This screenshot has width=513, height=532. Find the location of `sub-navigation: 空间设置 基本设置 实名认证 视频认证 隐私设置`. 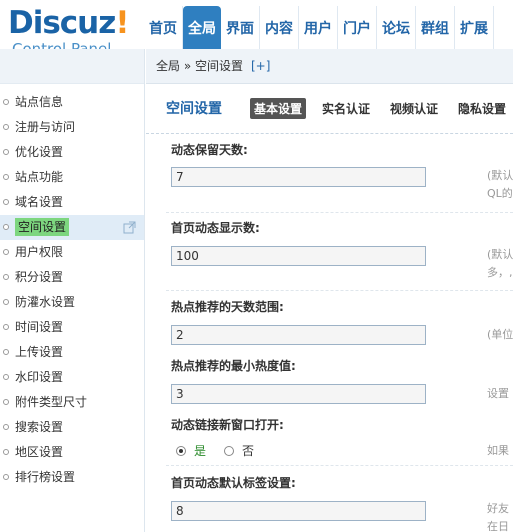

sub-navigation: 空间设置 基本设置 实名认证 视频认证 隐私设置 is located at coordinates (329, 109).